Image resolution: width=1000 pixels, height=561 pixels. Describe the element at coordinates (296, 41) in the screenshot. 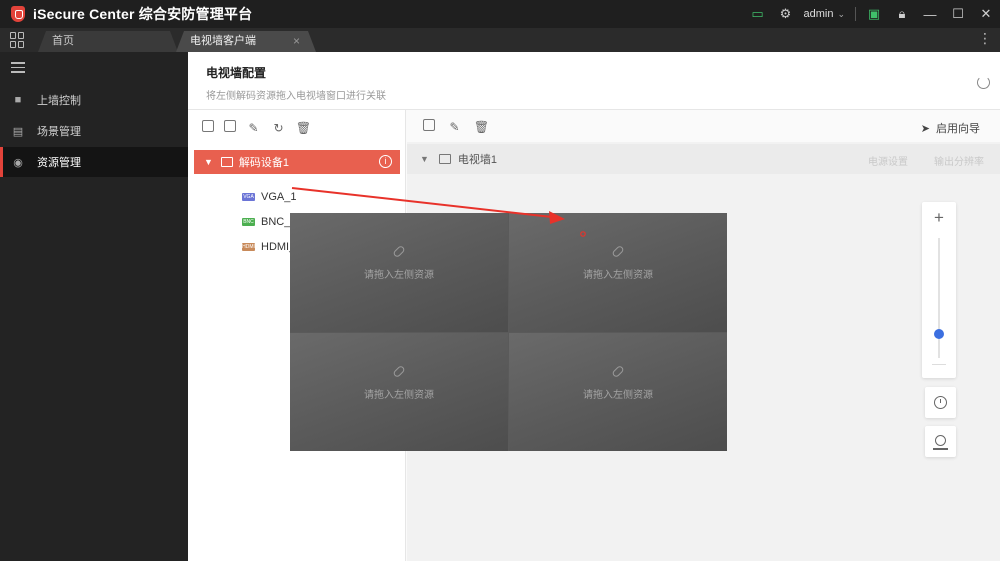

I see `tab-close-icon: ×` at that location.